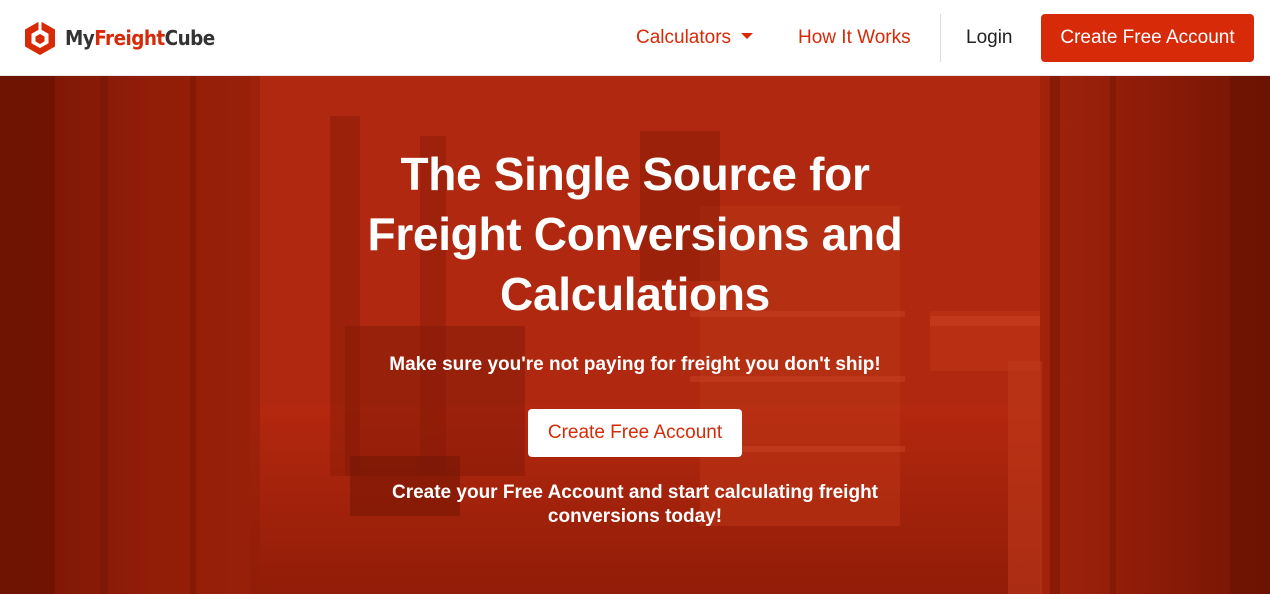  I want to click on hero-create-account-button: Create Free Account, so click(635, 433).